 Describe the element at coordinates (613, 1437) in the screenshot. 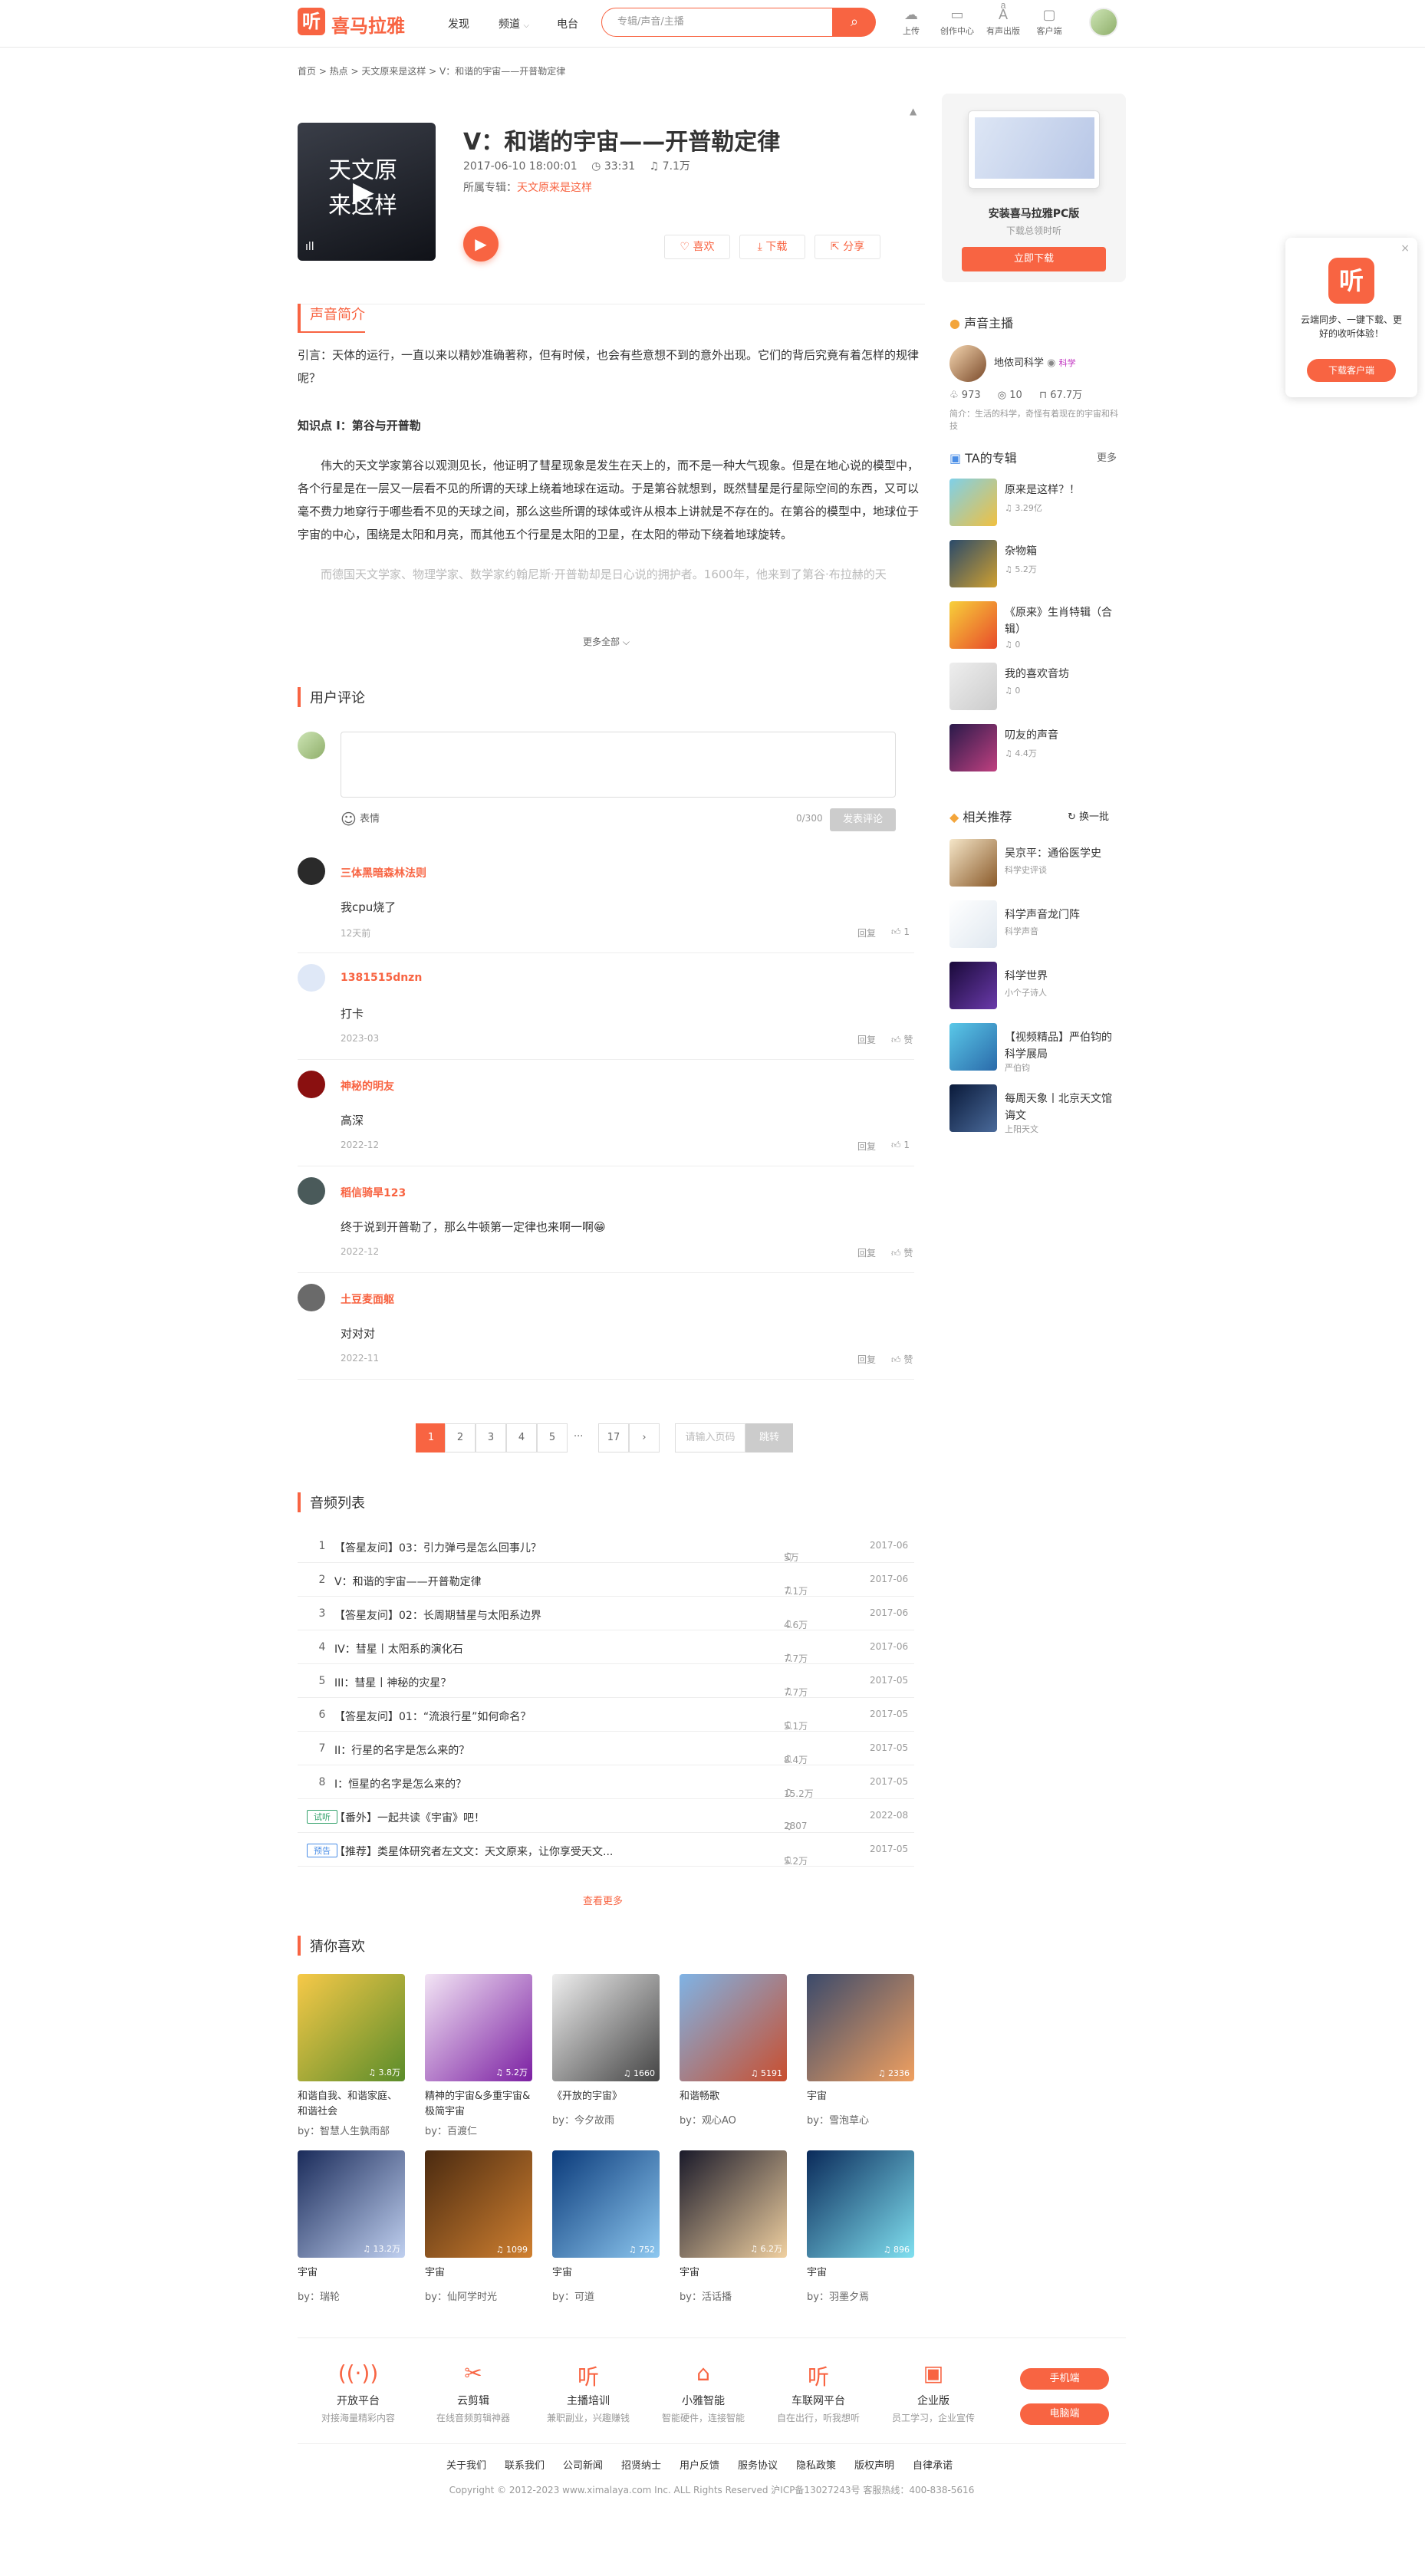

I see `page-17: 17` at that location.